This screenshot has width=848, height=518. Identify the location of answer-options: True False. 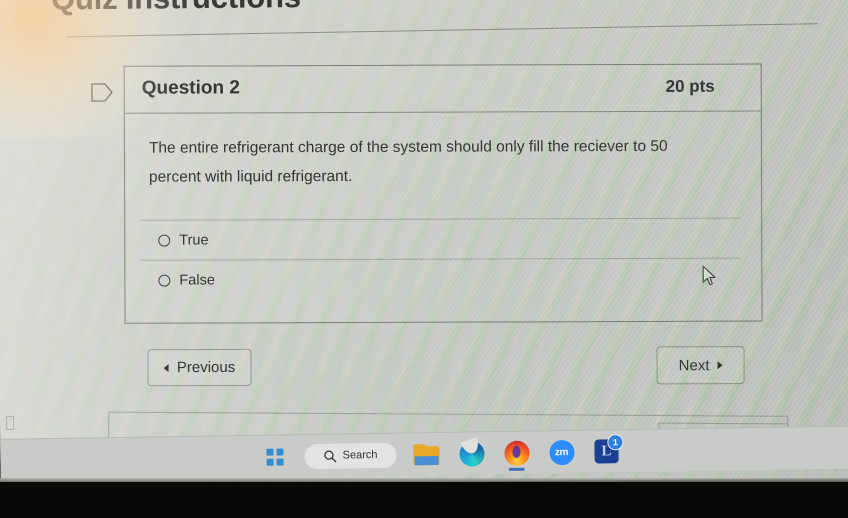
(440, 258).